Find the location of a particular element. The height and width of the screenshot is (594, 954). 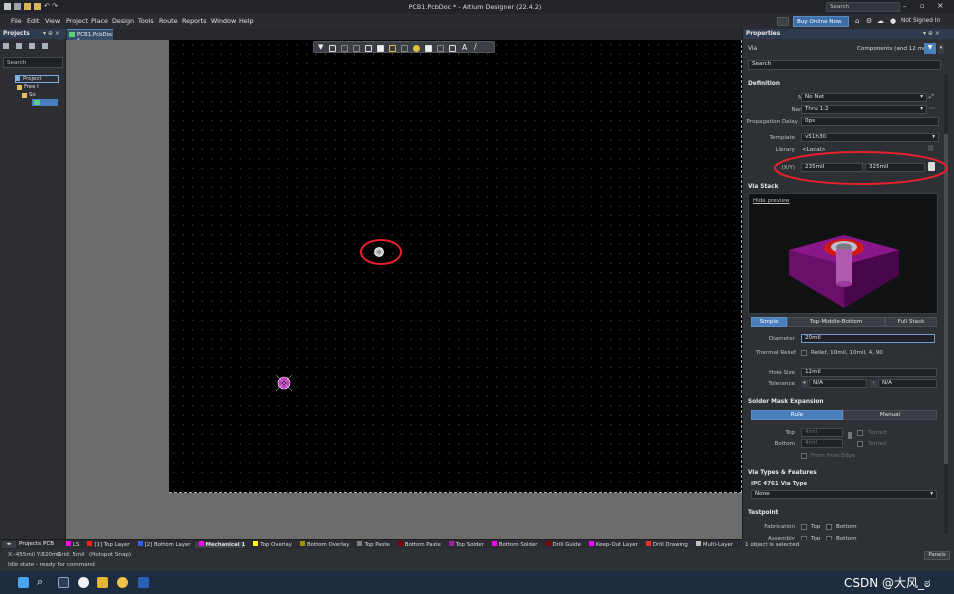

from-hole-edge-checkbox is located at coordinates (804, 456).